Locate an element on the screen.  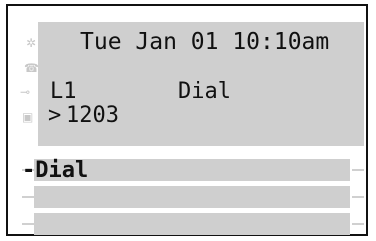
line-label: L1 is located at coordinates (63, 91).